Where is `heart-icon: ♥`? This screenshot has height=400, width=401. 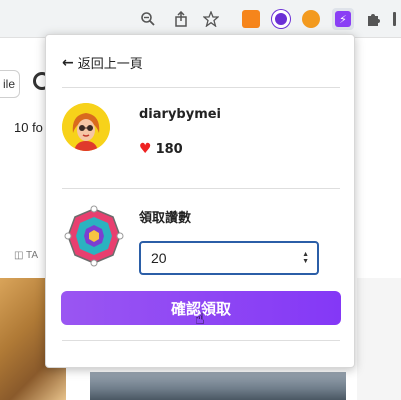 heart-icon: ♥ is located at coordinates (145, 149).